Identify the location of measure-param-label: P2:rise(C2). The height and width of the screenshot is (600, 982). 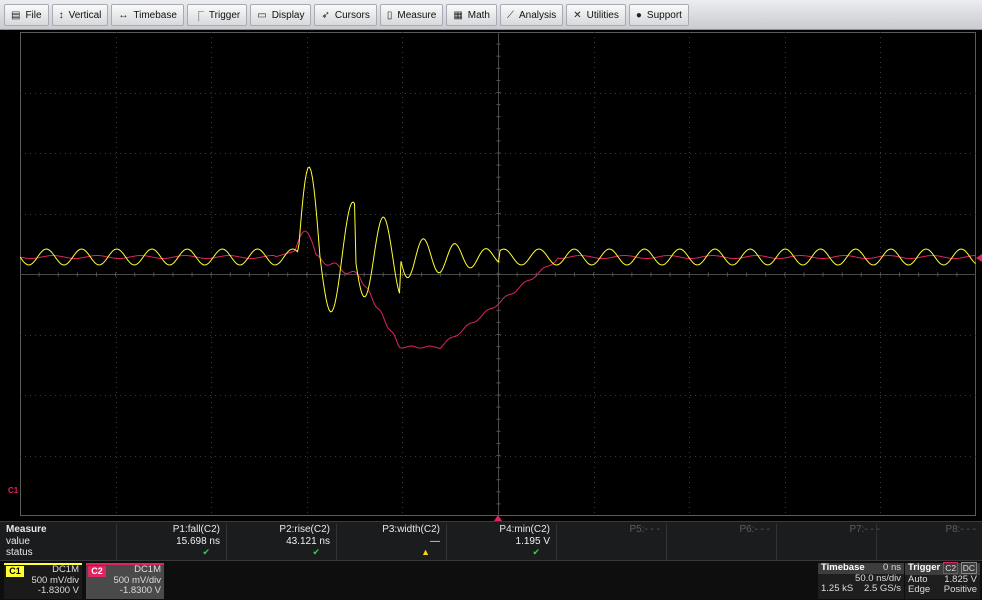
(304, 529).